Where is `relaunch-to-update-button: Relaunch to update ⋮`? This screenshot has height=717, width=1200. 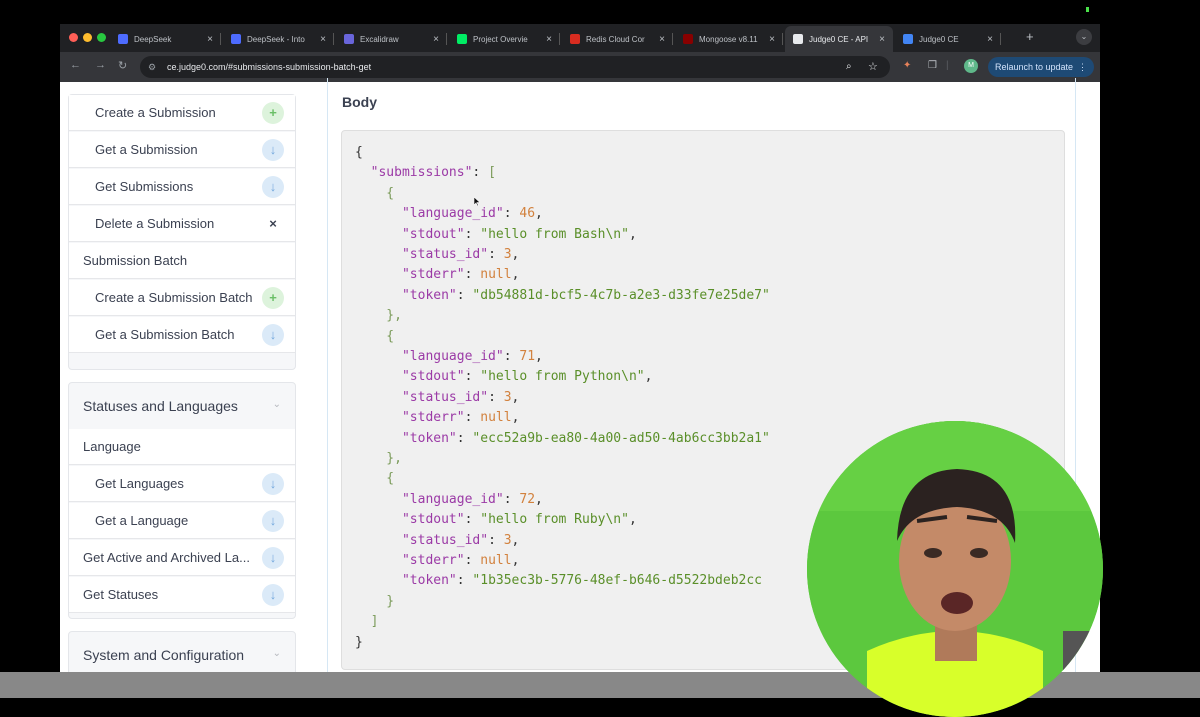 relaunch-to-update-button: Relaunch to update ⋮ is located at coordinates (1041, 67).